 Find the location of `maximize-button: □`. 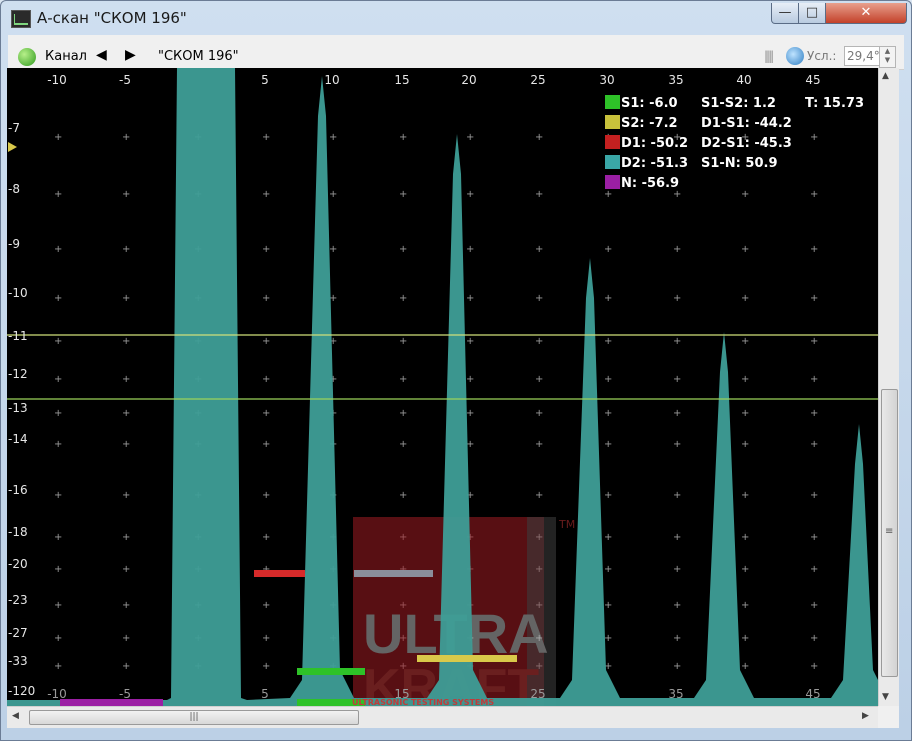

maximize-button: □ is located at coordinates (812, 13).